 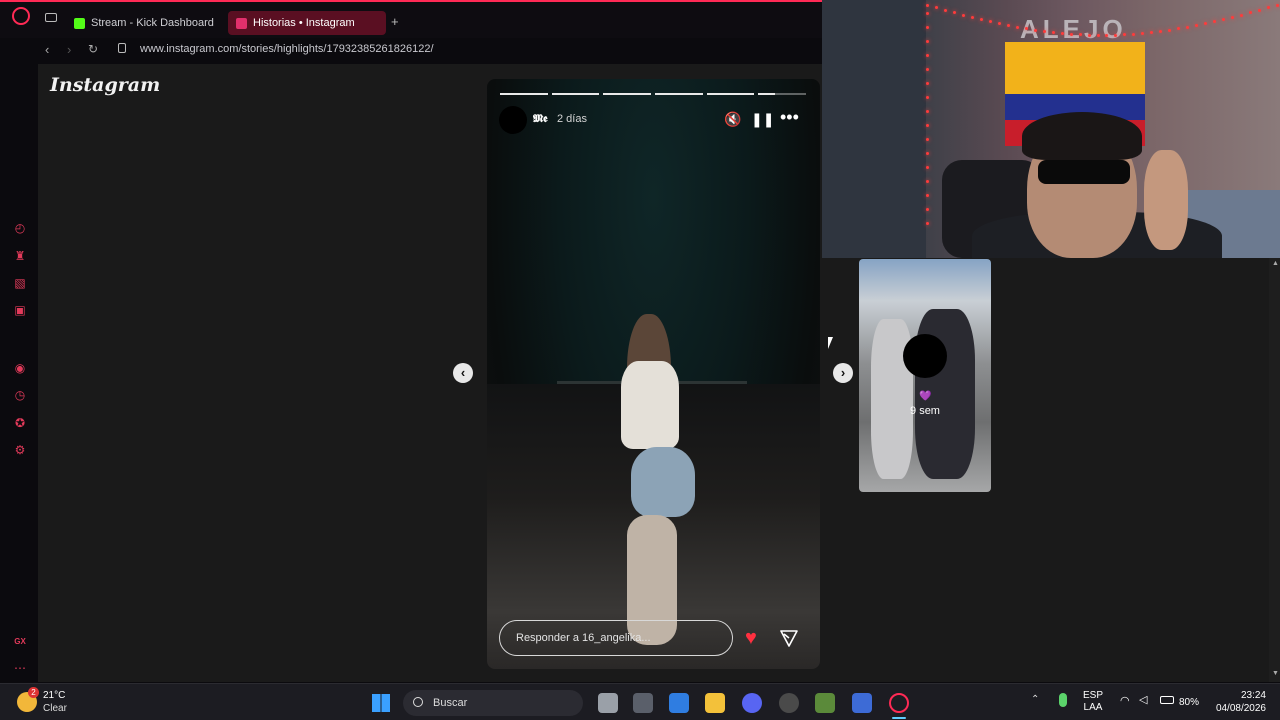 I want to click on azure-app-icon, so click(x=679, y=703).